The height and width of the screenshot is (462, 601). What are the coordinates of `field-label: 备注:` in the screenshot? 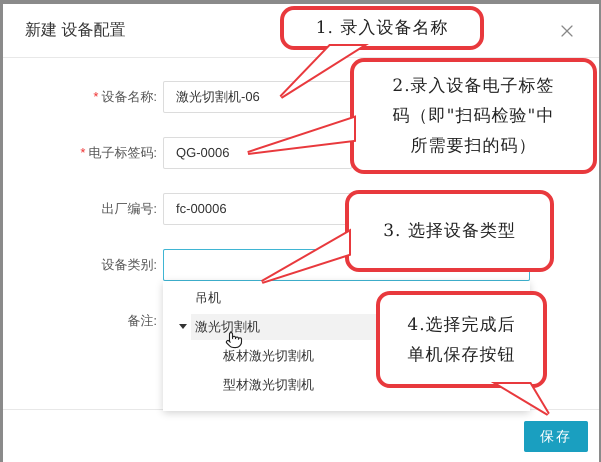 It's located at (142, 321).